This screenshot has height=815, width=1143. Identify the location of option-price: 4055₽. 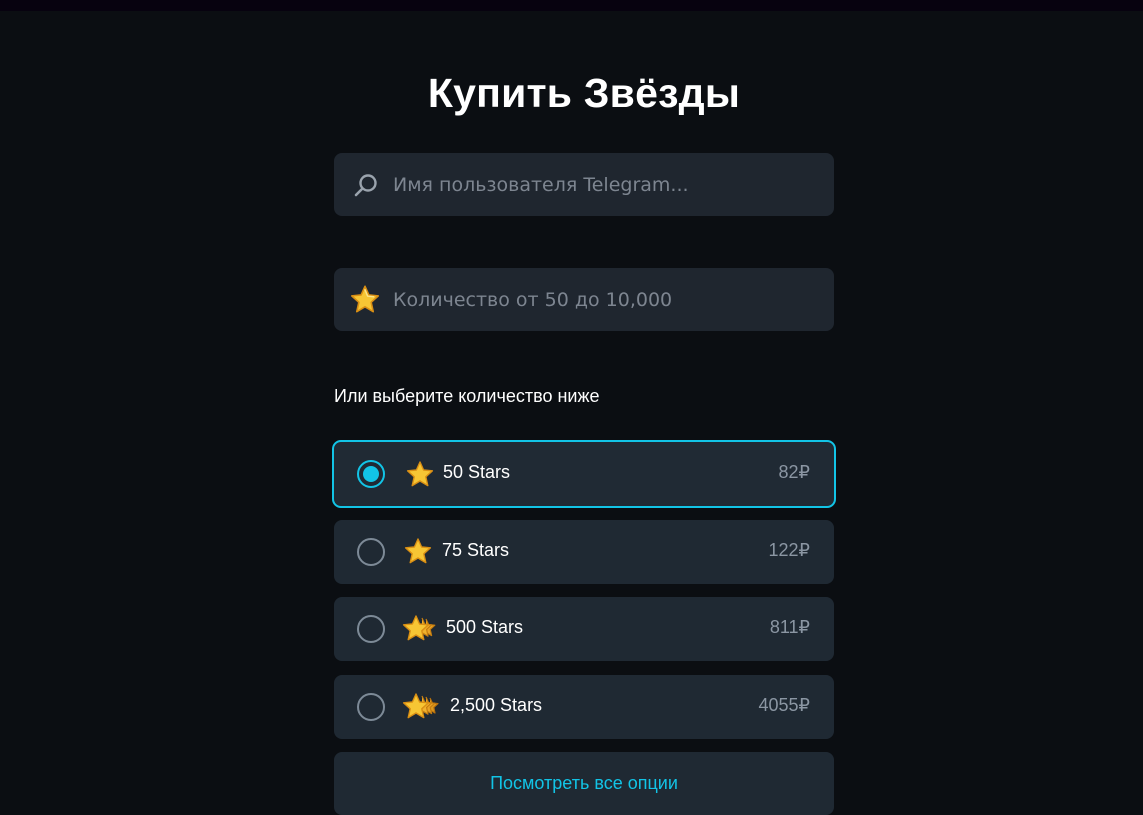
(784, 705).